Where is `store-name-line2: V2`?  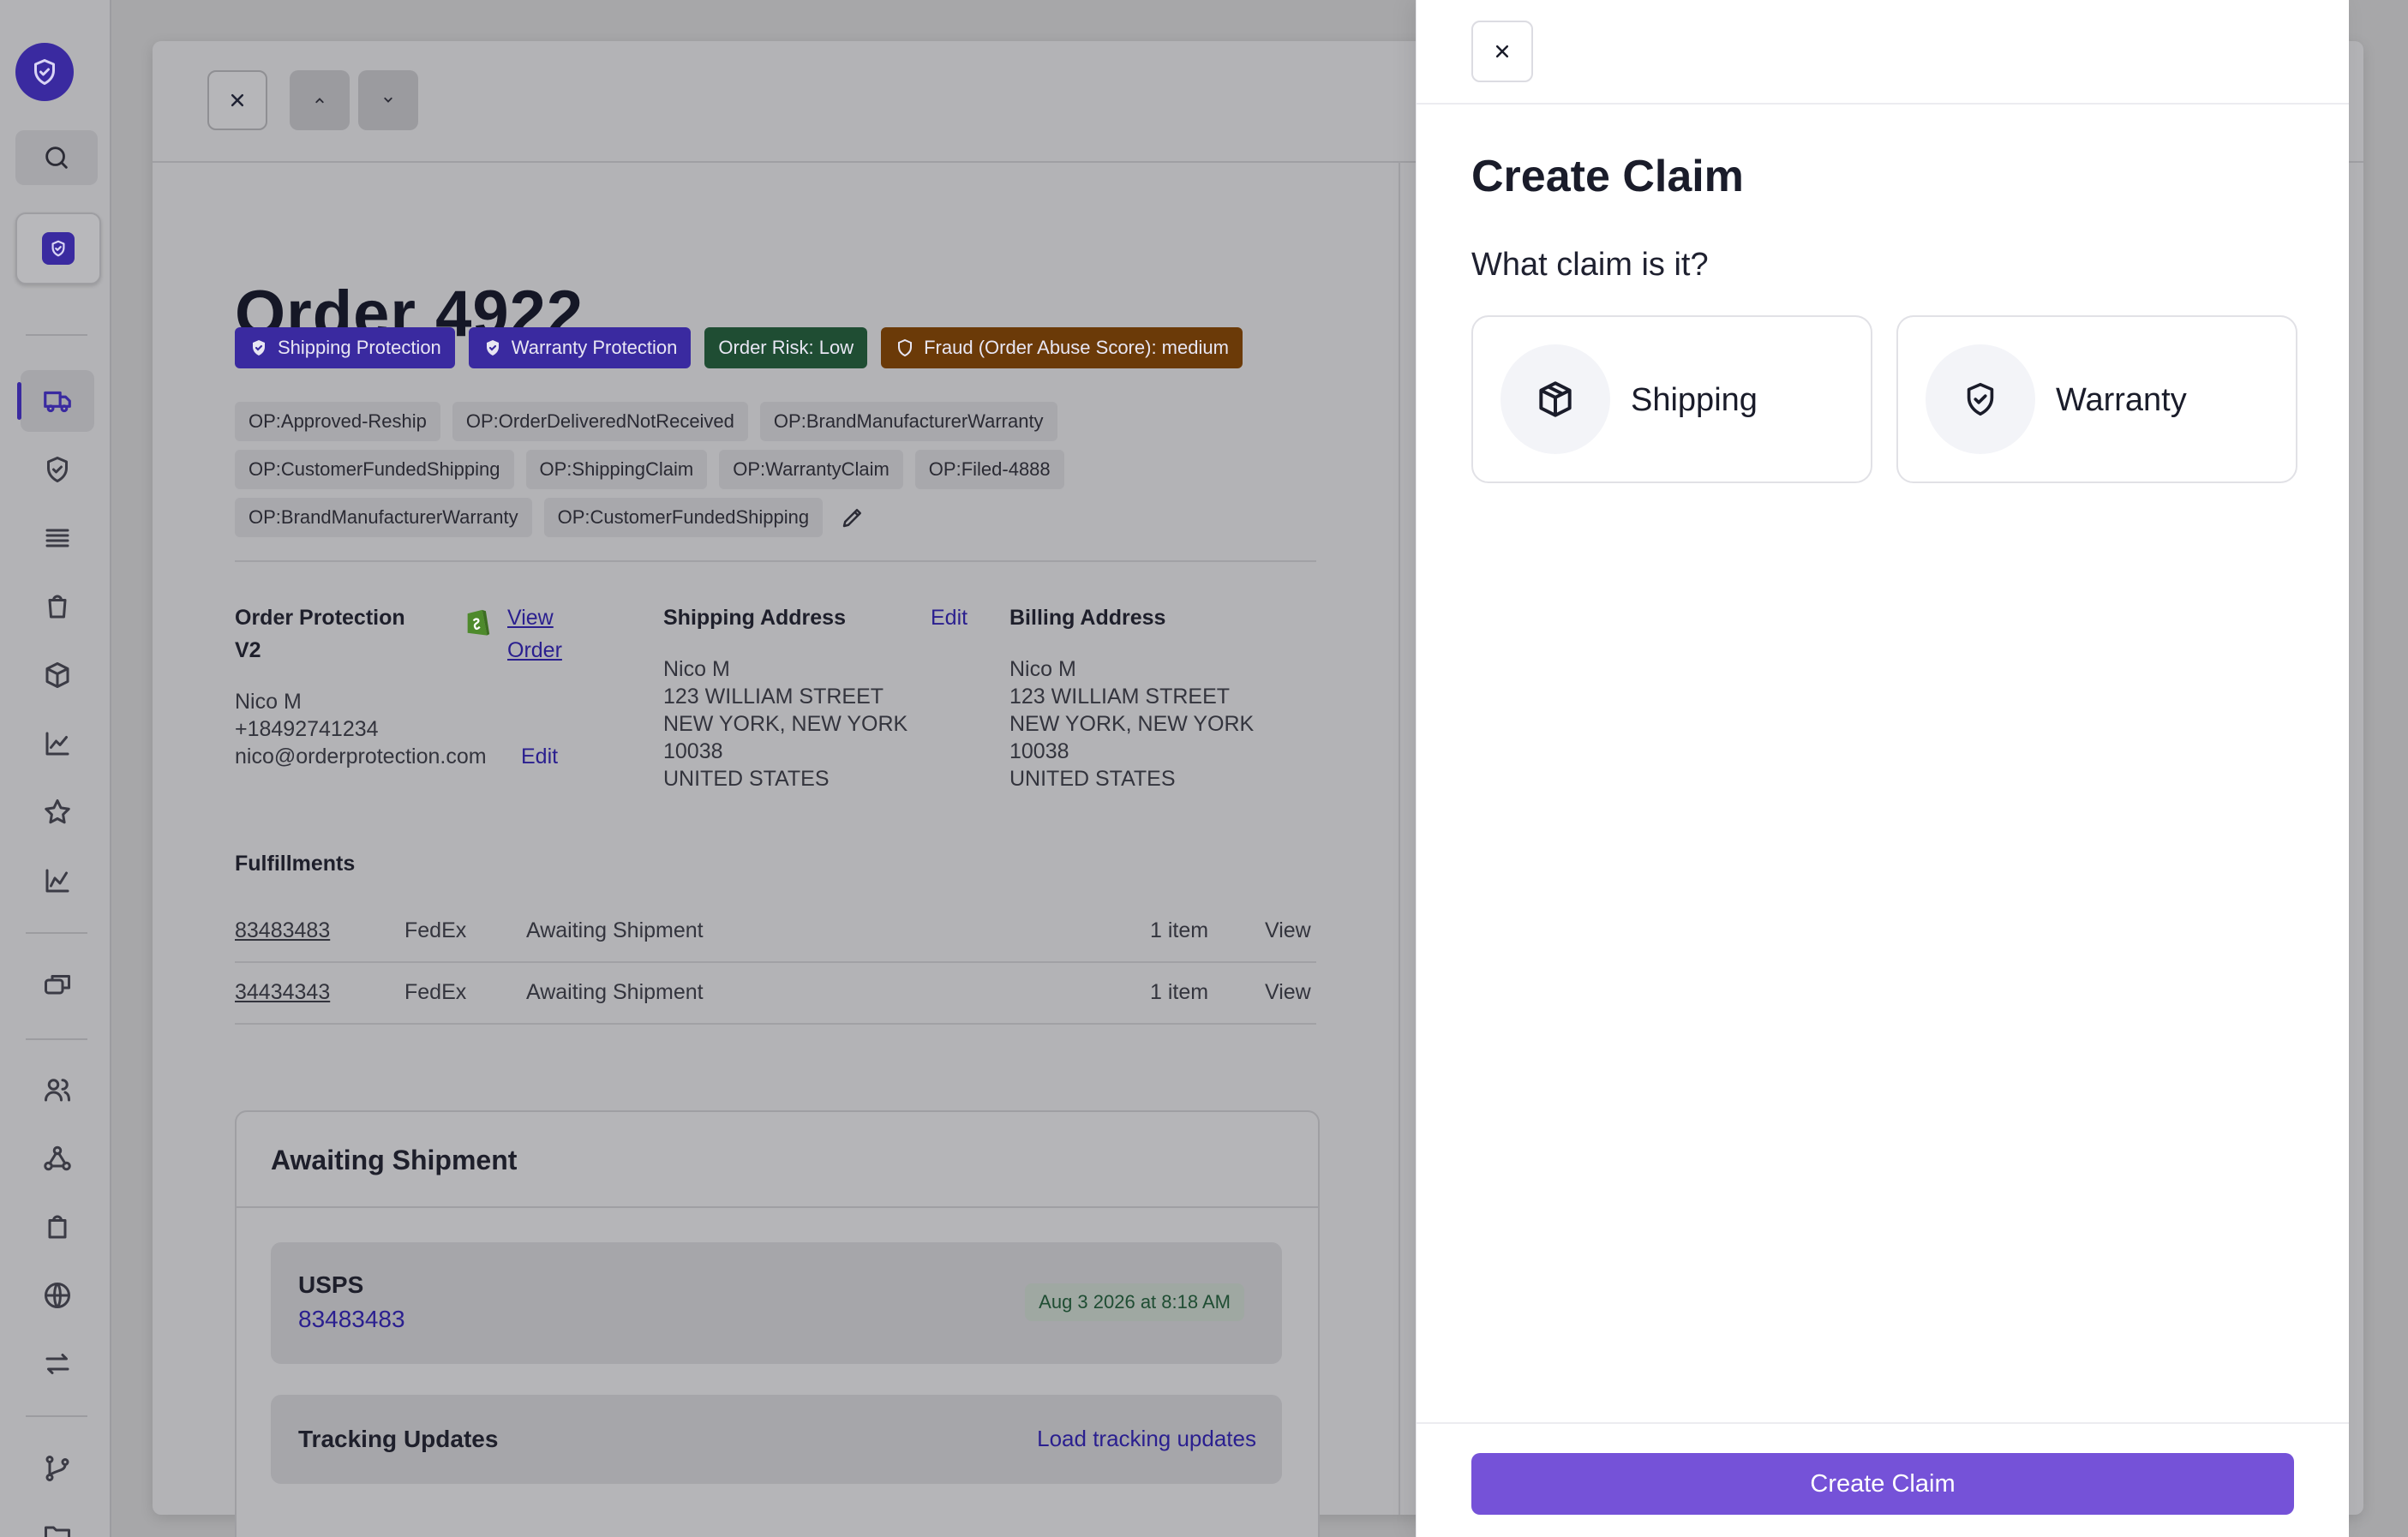
store-name-line2: V2 is located at coordinates (248, 650).